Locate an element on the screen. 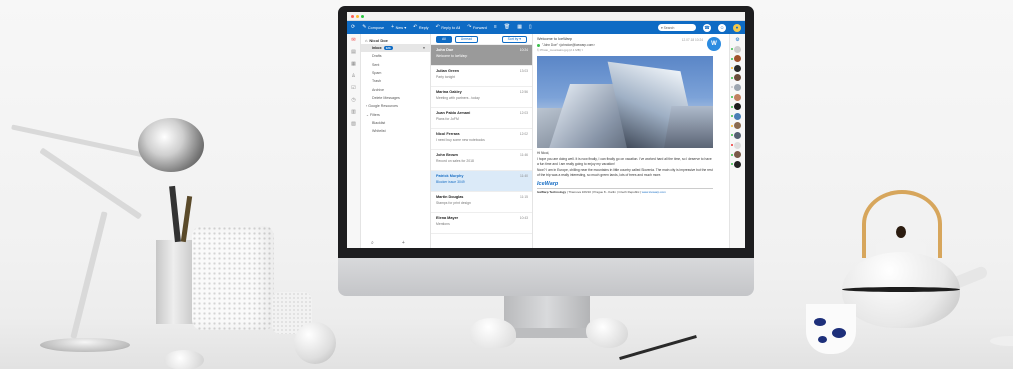 This screenshot has height=369, width=1013. message-subject: I need buy some new notebooks is located at coordinates (460, 139).